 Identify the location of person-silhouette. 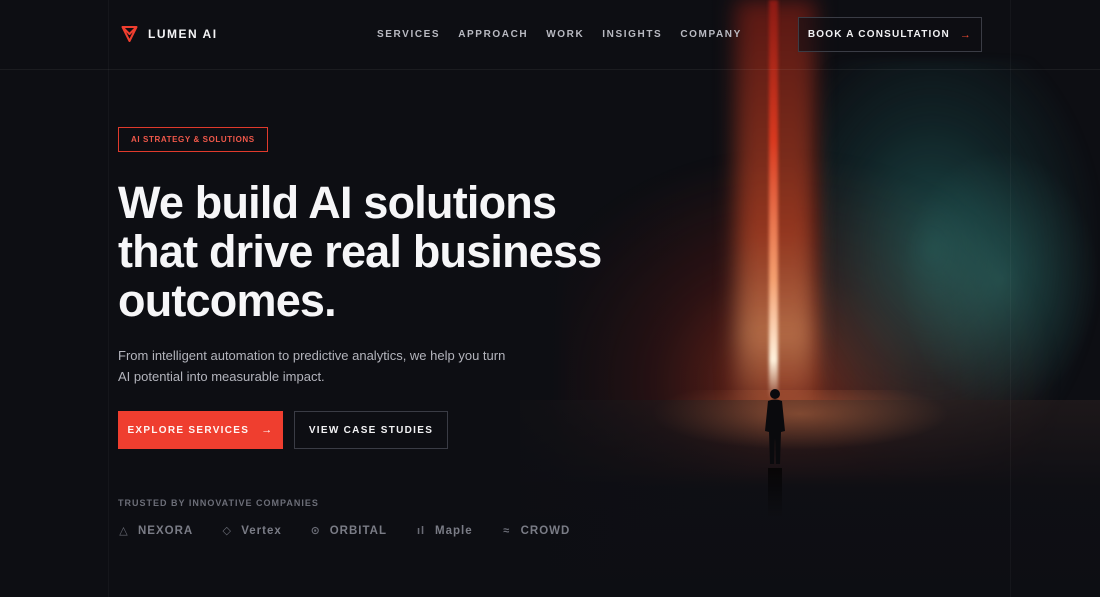
(775, 426).